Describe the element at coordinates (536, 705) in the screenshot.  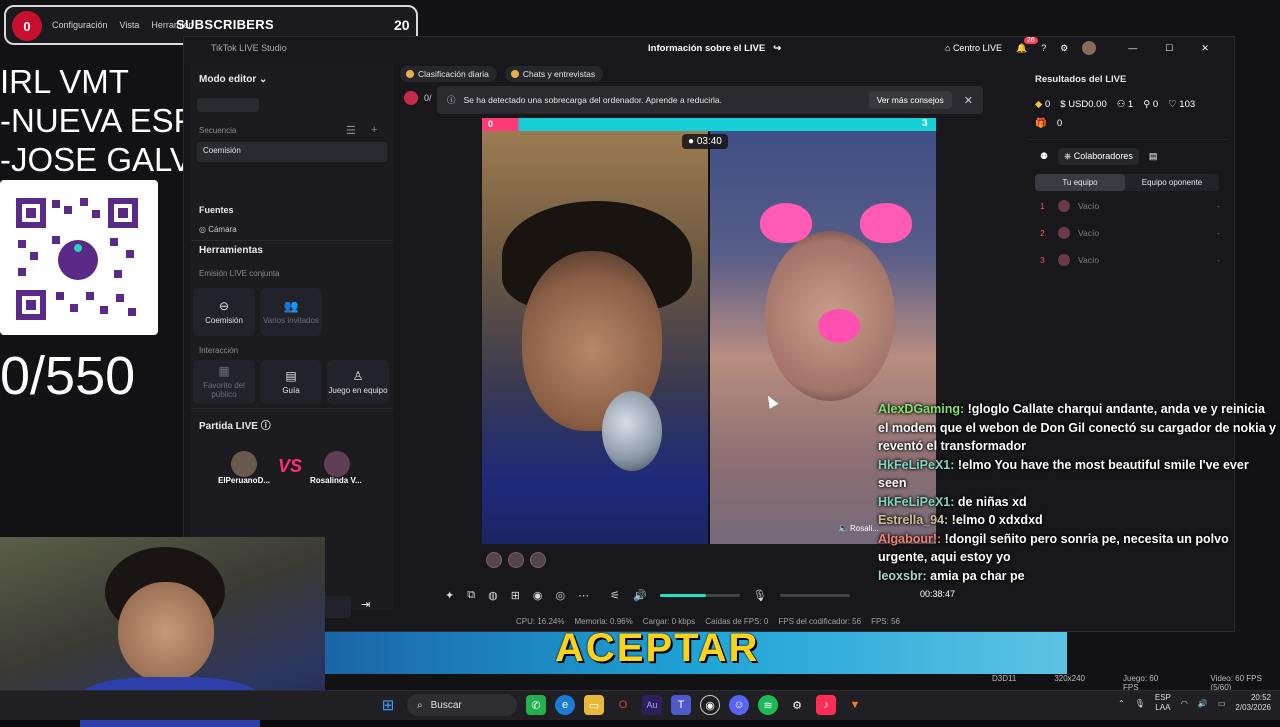
I see `whatsapp-icon: ✆` at that location.